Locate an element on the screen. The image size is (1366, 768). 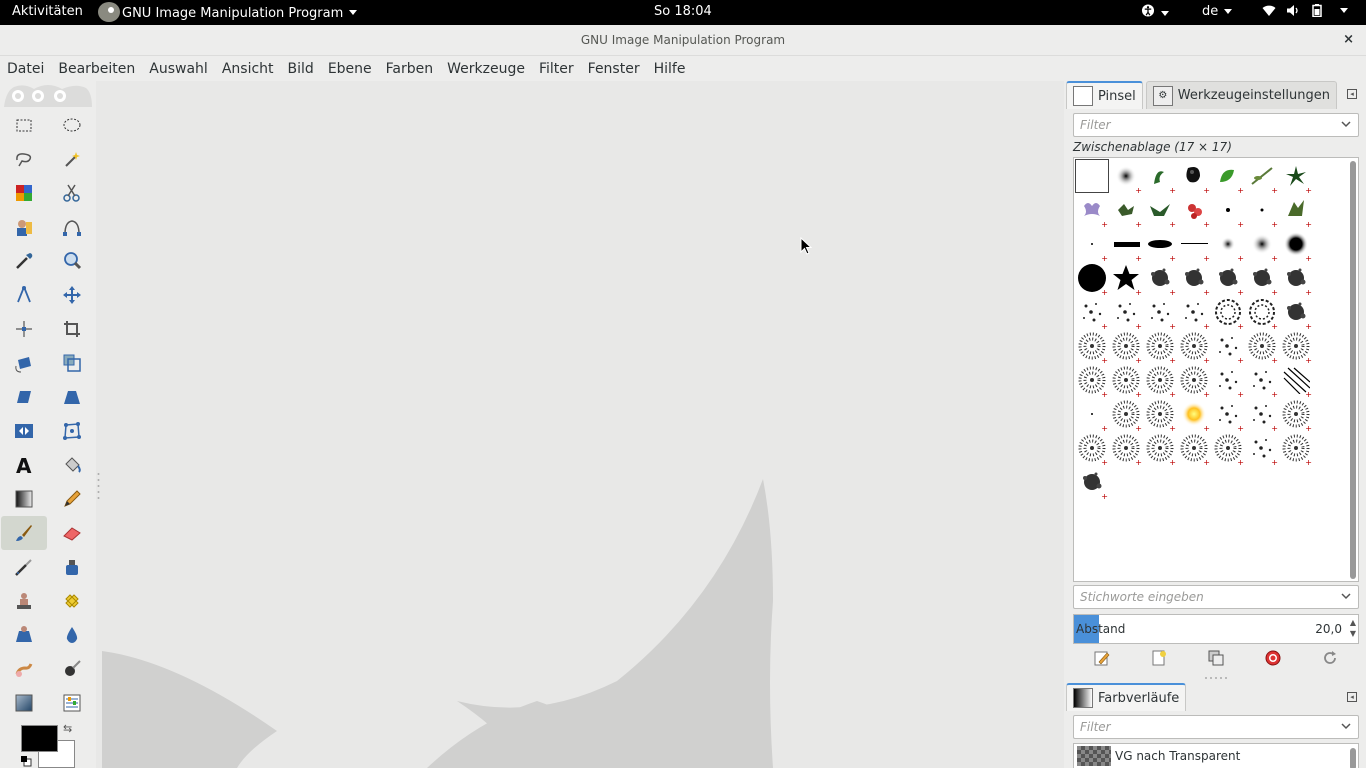
foreground-color is located at coordinates (39, 738).